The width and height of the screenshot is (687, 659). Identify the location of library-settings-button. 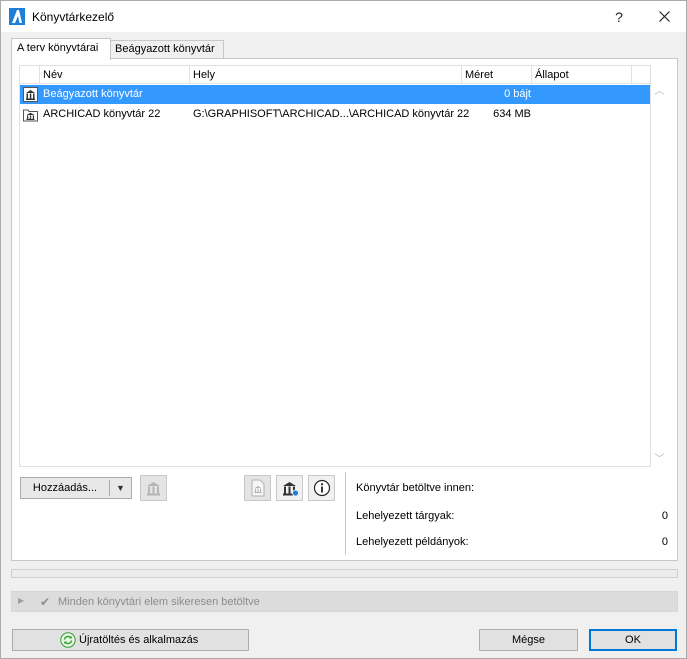
(289, 488).